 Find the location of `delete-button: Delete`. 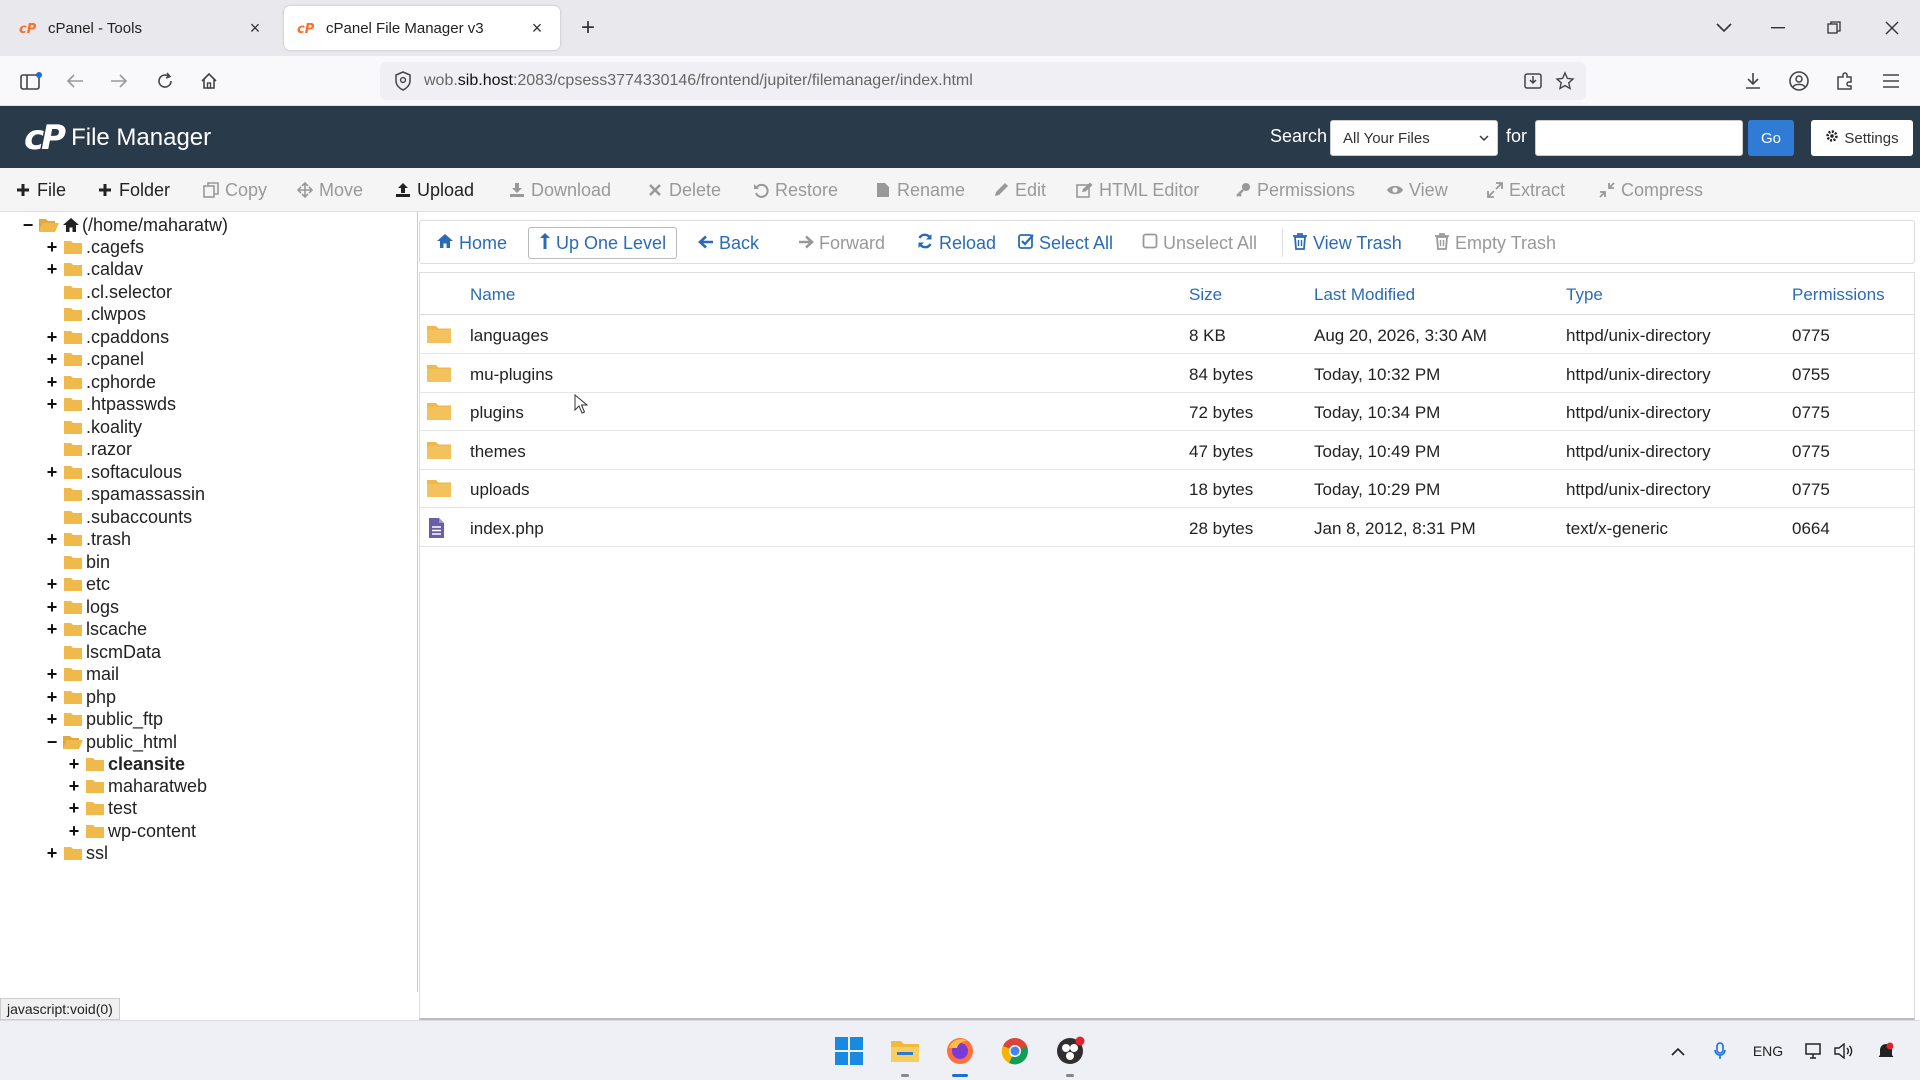

delete-button: Delete is located at coordinates (683, 190).